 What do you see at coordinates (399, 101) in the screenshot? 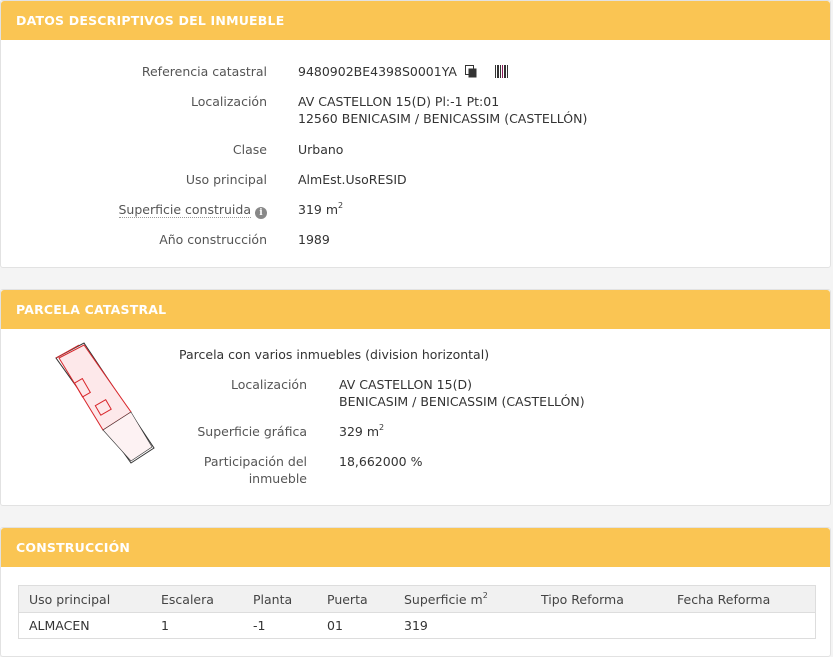
I see `loc-value-1: AV CASTELLON 15(D) Pl:-1 Pt:01` at bounding box center [399, 101].